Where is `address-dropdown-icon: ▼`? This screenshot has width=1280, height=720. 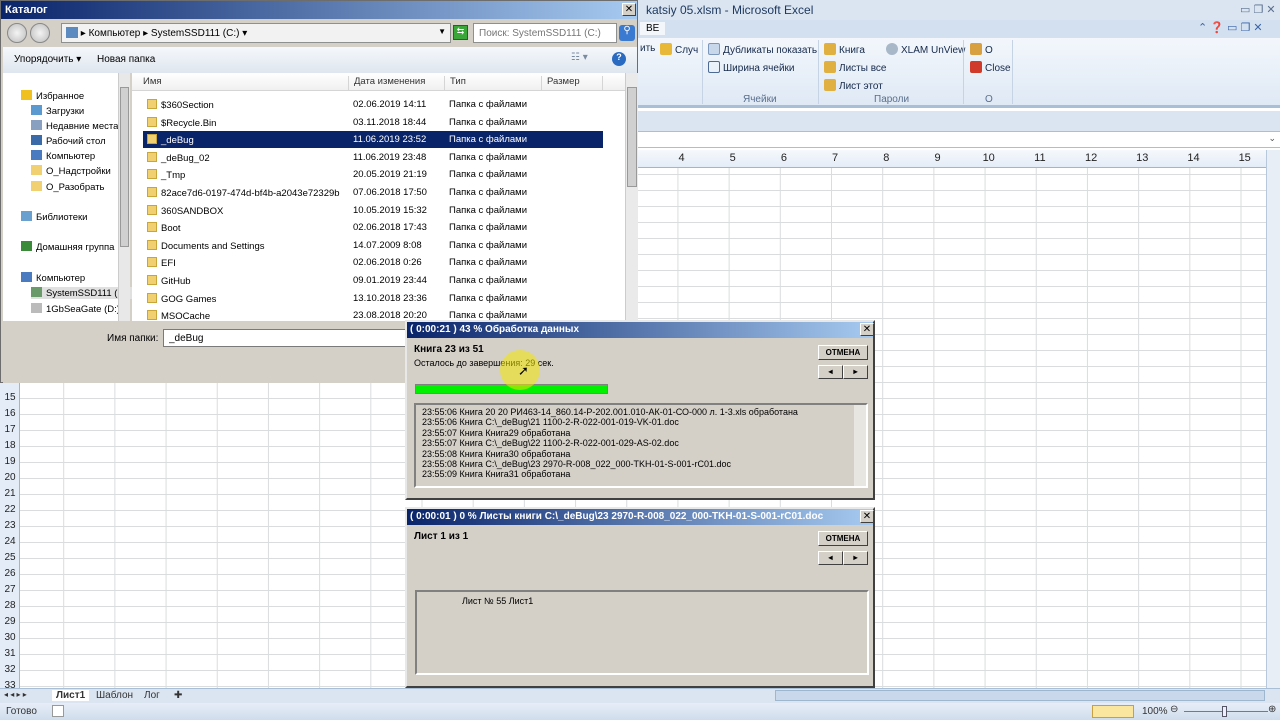 address-dropdown-icon: ▼ is located at coordinates (442, 31).